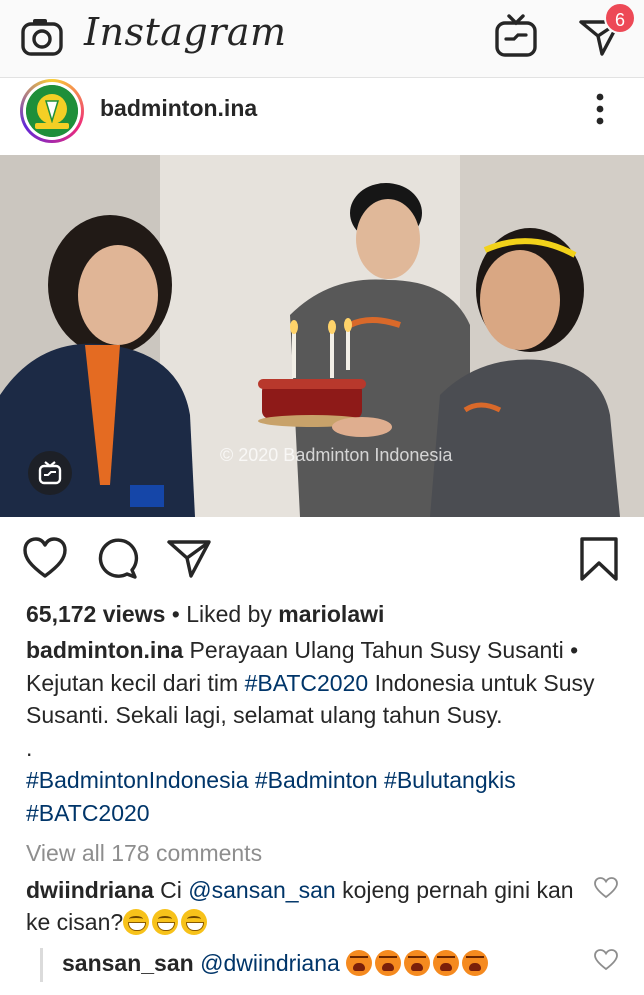  What do you see at coordinates (322, 559) in the screenshot?
I see `post-actions` at bounding box center [322, 559].